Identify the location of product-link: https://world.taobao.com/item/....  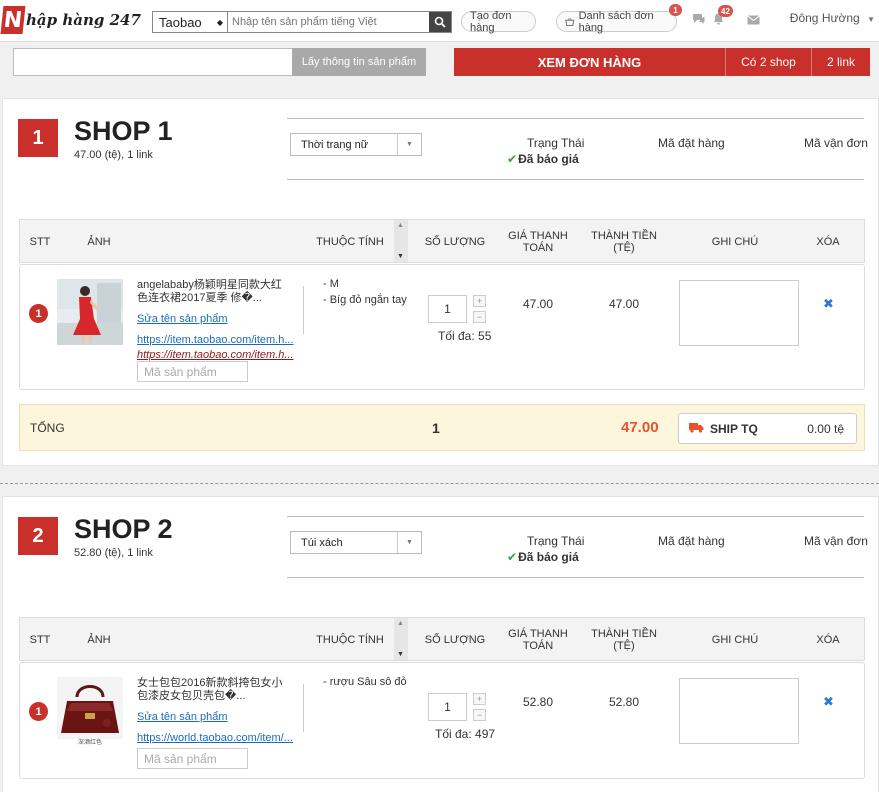
(215, 738).